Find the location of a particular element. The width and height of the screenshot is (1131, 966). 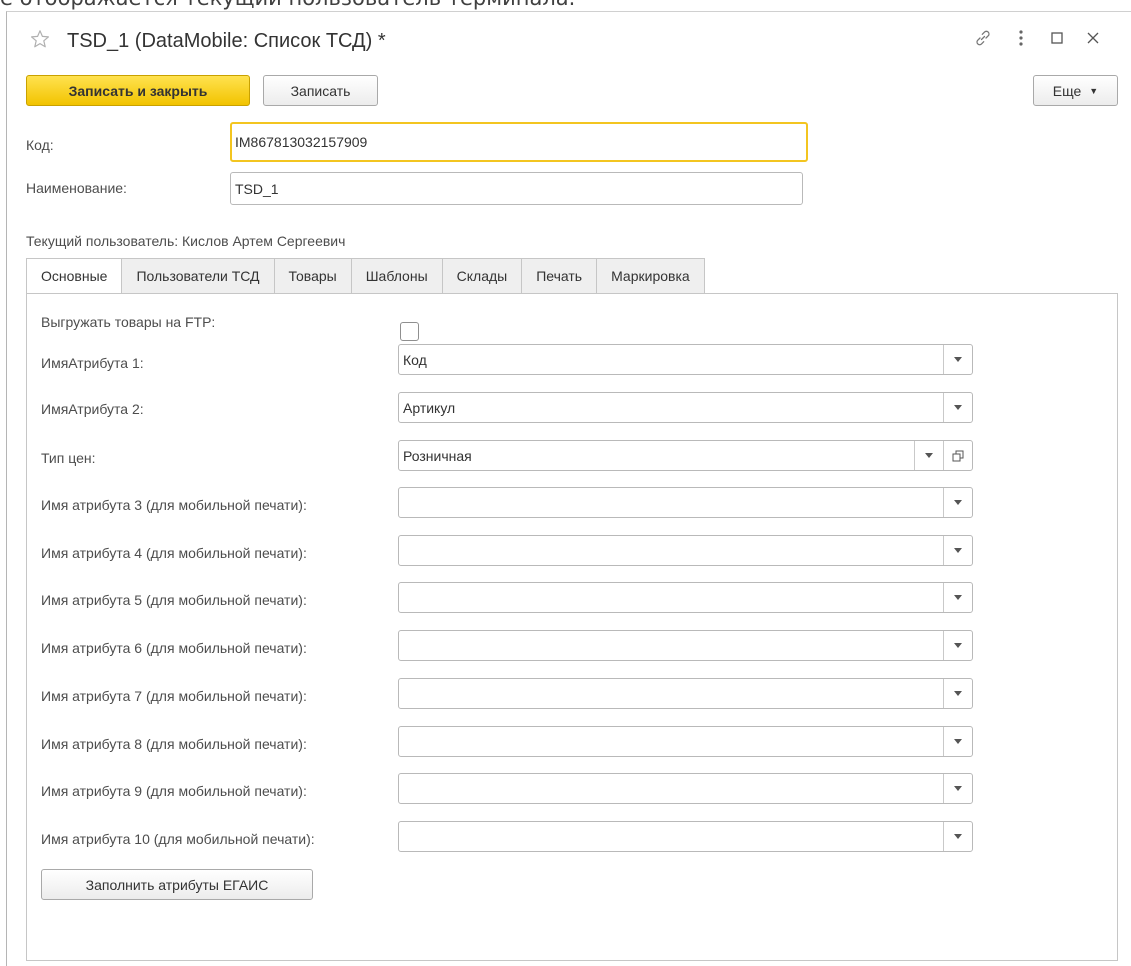

attr2-label: ИмяАтрибута 2: is located at coordinates (92, 409).